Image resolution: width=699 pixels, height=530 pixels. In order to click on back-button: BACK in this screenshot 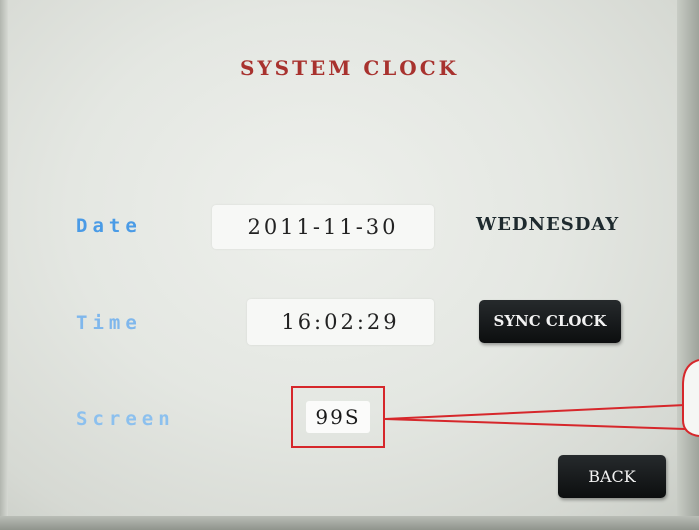, I will do `click(612, 476)`.